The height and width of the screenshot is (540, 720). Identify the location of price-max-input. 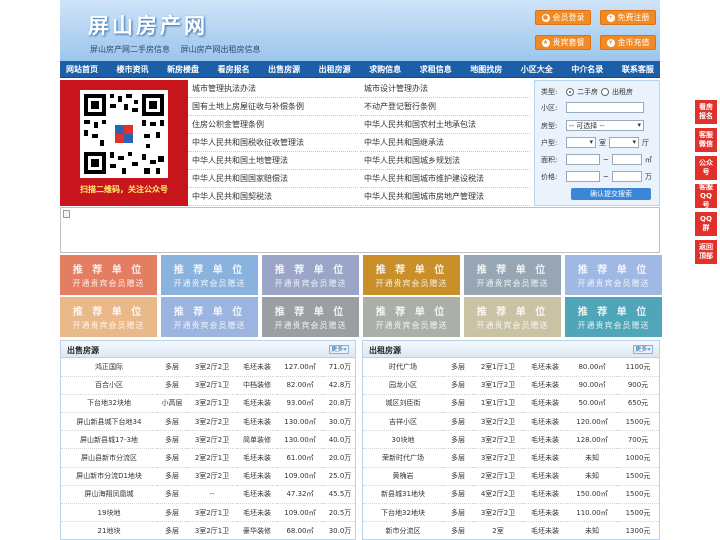
(626, 176).